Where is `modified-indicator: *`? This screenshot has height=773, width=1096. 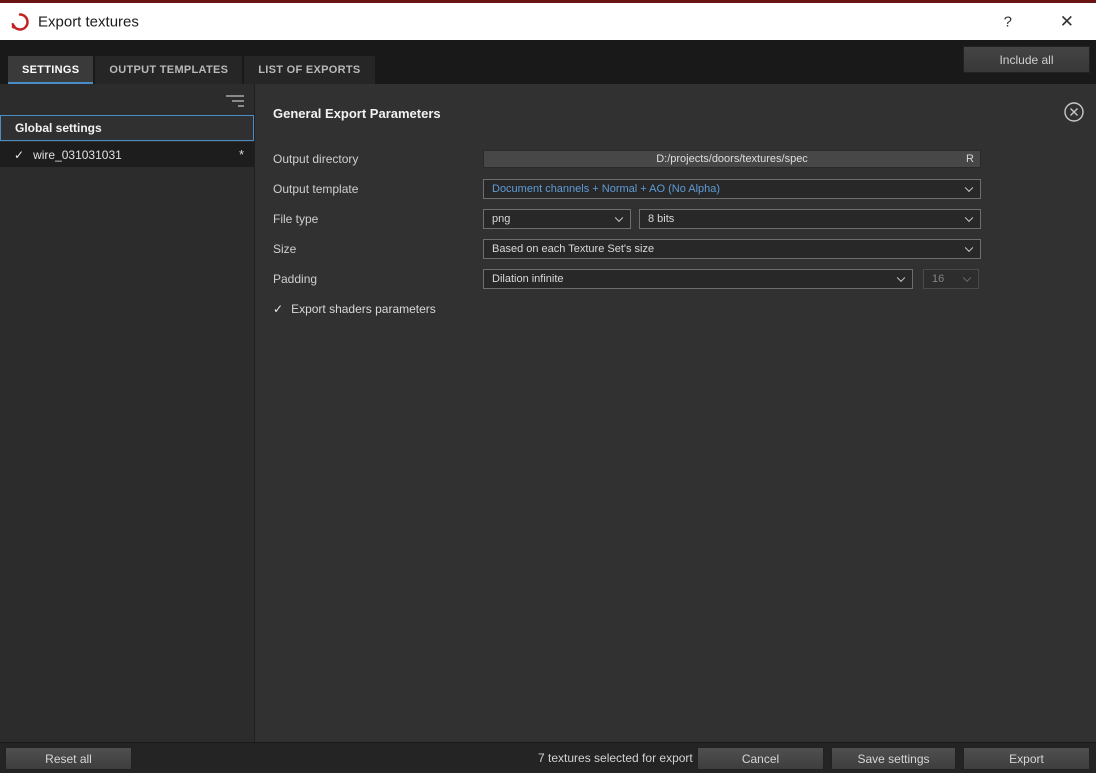 modified-indicator: * is located at coordinates (241, 154).